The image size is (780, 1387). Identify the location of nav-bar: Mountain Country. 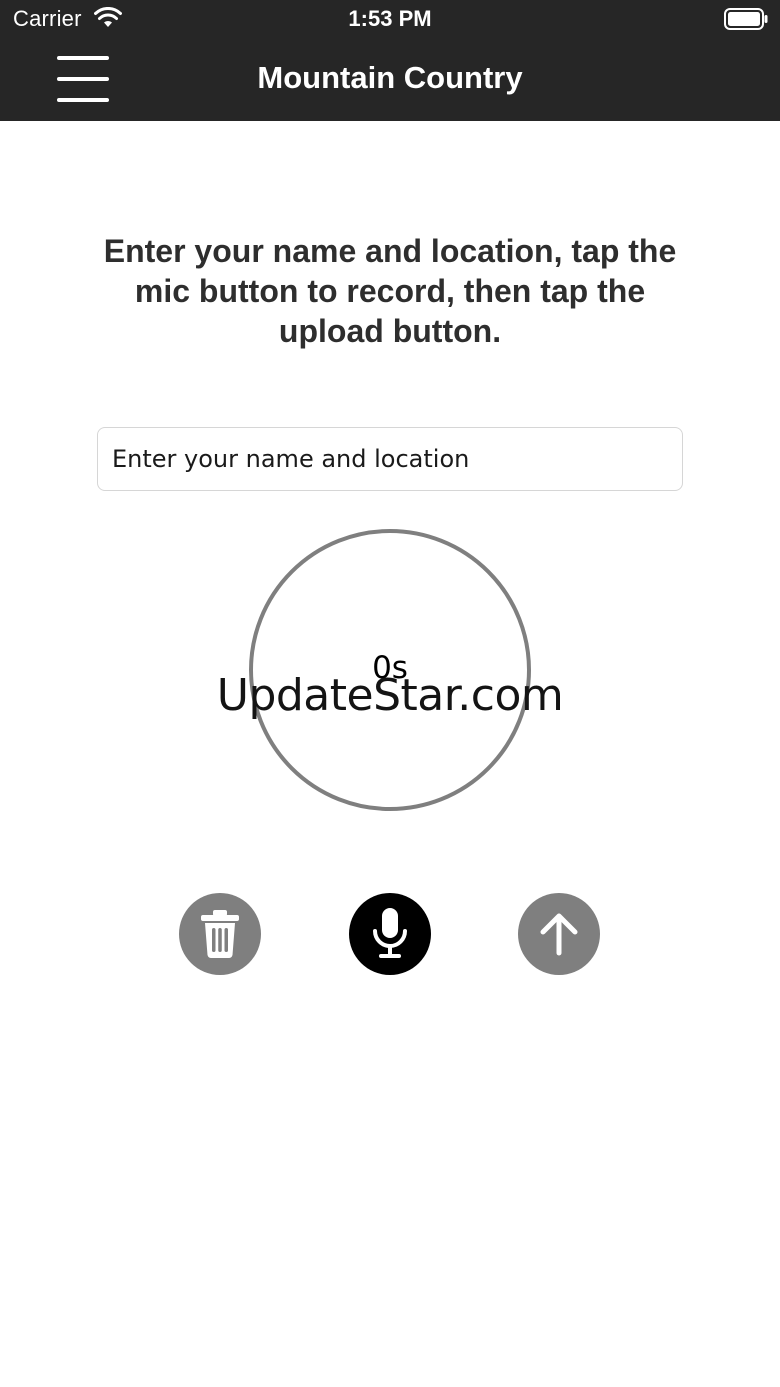
(390, 80).